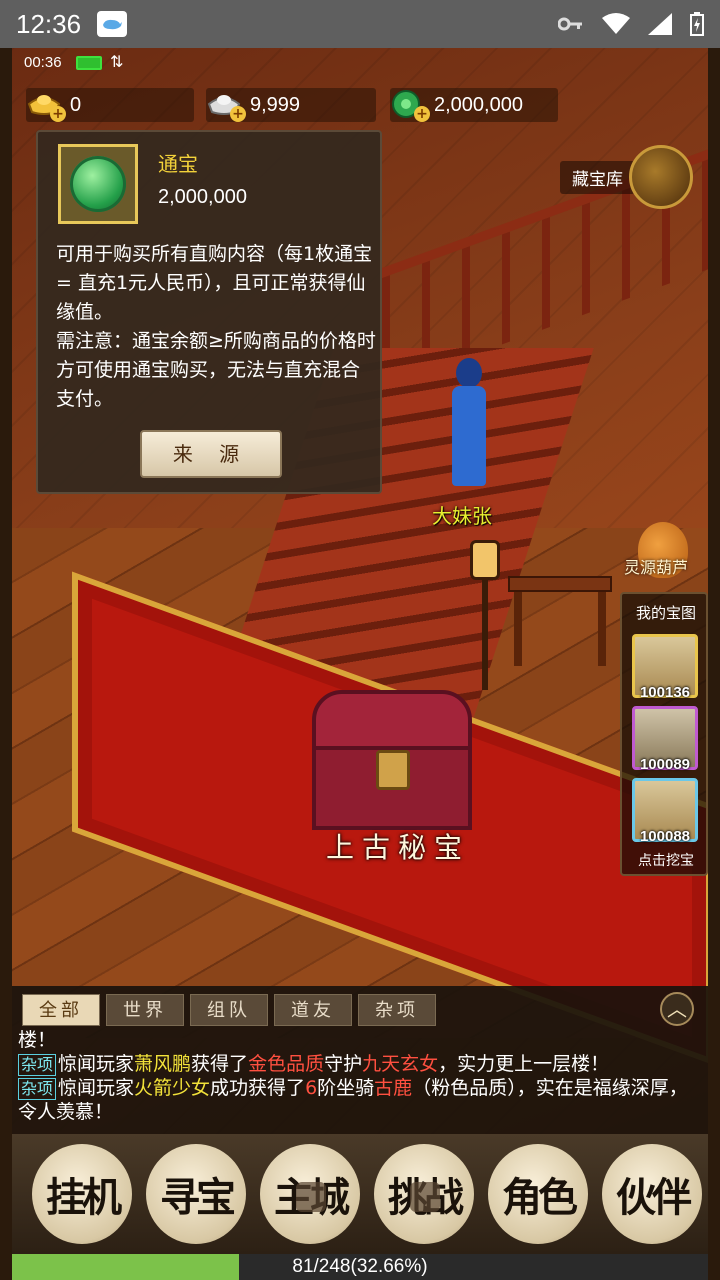  I want to click on treasure-map-panel: 我的宝图 100136 100089 100088 点击挖宝, so click(664, 734).